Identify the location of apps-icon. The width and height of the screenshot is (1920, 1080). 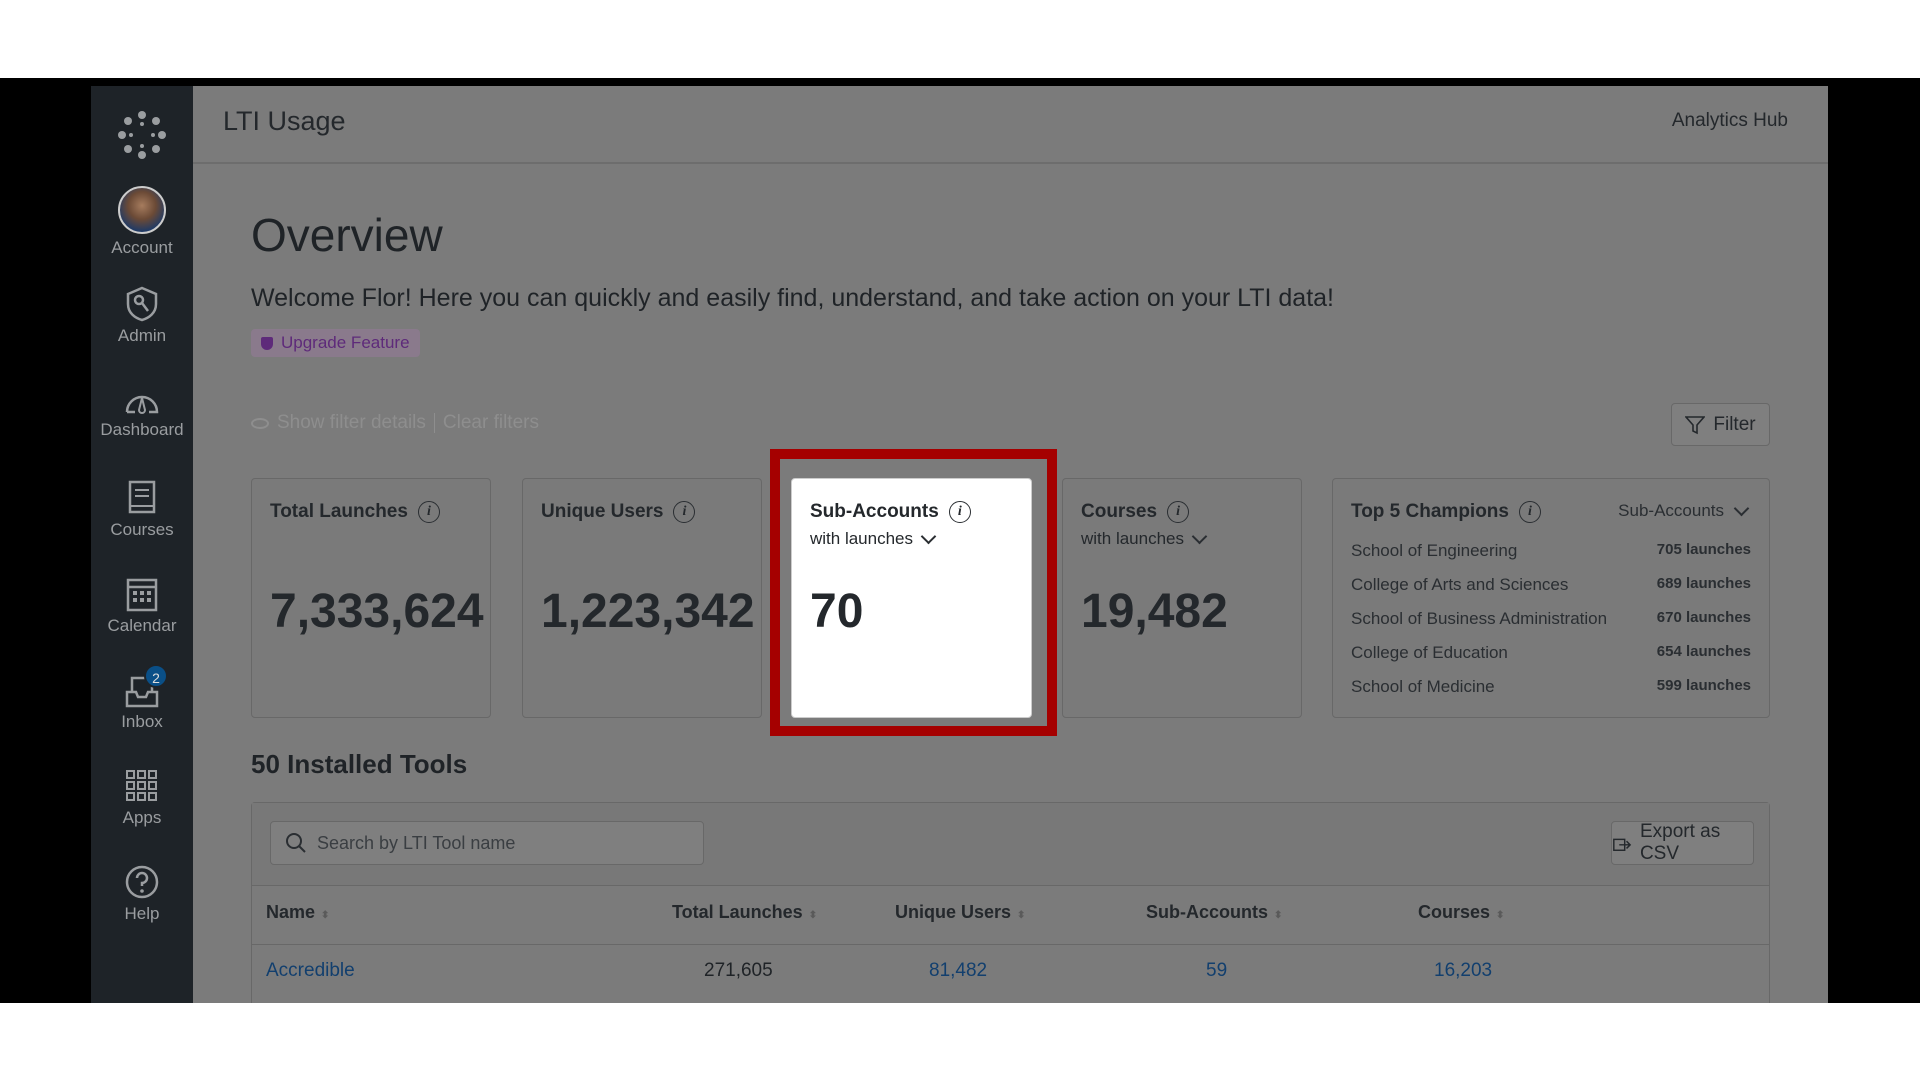
(141, 785).